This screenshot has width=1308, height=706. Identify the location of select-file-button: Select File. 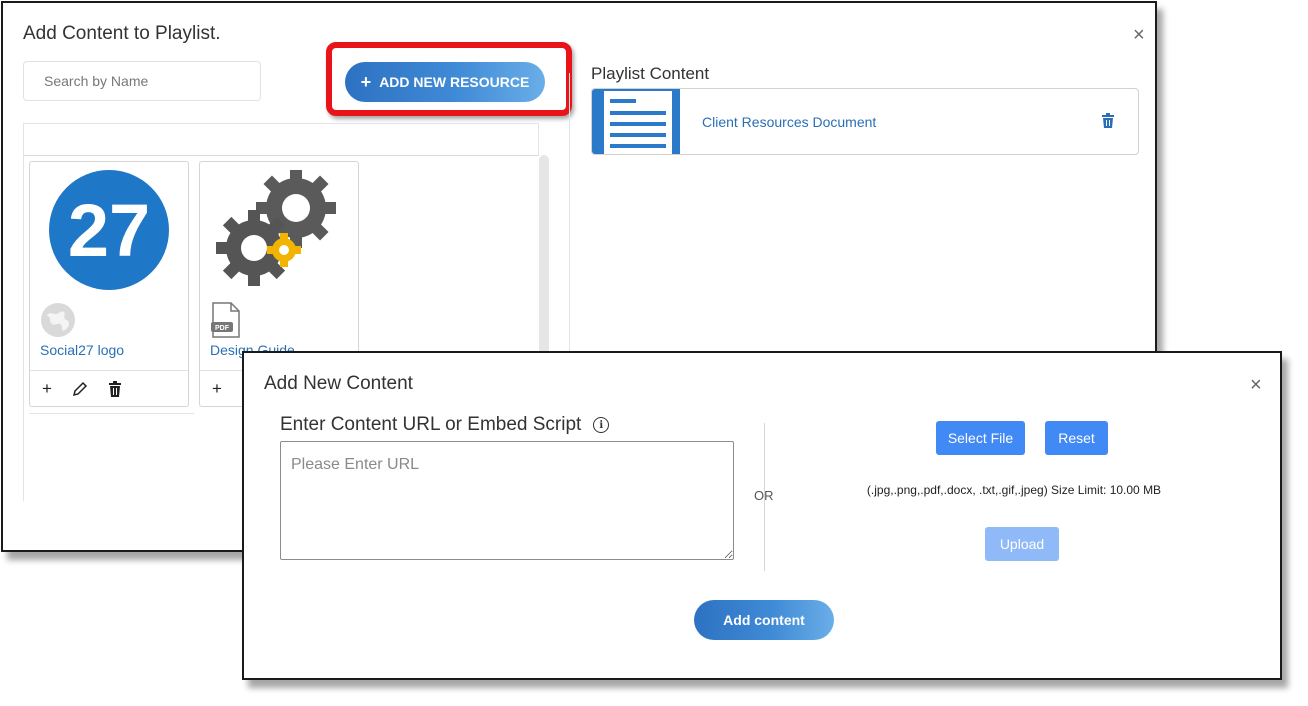
(980, 438).